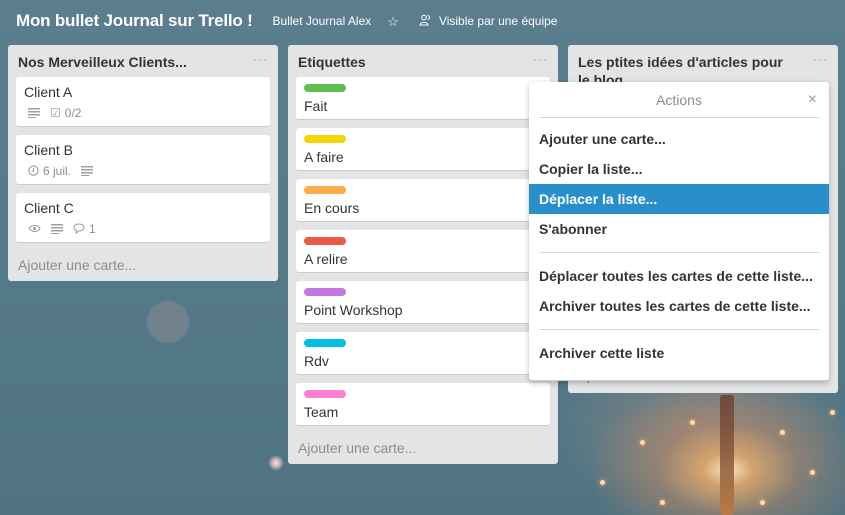  I want to click on star-icon: ☆, so click(393, 21).